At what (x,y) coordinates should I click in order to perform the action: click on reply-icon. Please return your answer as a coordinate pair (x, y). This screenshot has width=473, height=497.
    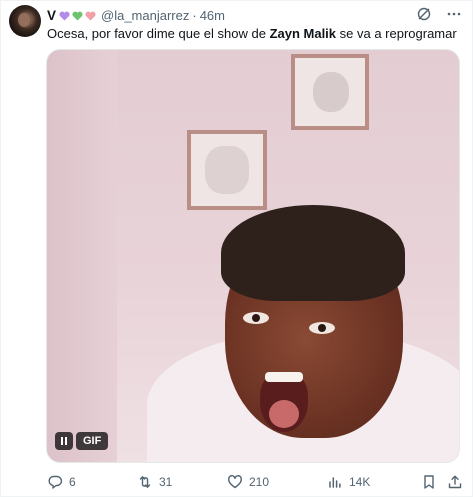
    Looking at the image, I should click on (55, 482).